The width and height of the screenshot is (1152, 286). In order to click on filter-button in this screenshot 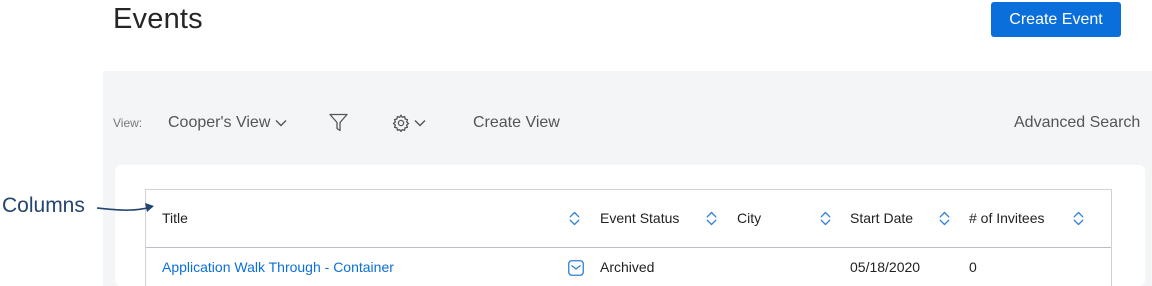, I will do `click(338, 123)`.